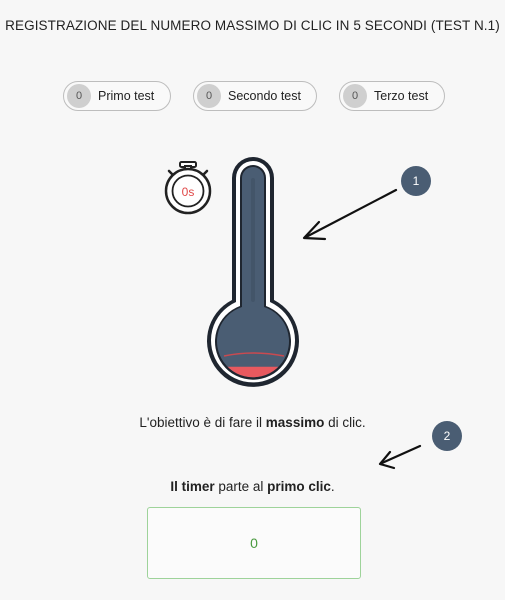 The width and height of the screenshot is (505, 600). Describe the element at coordinates (416, 181) in the screenshot. I see `step-badge-1: 1` at that location.